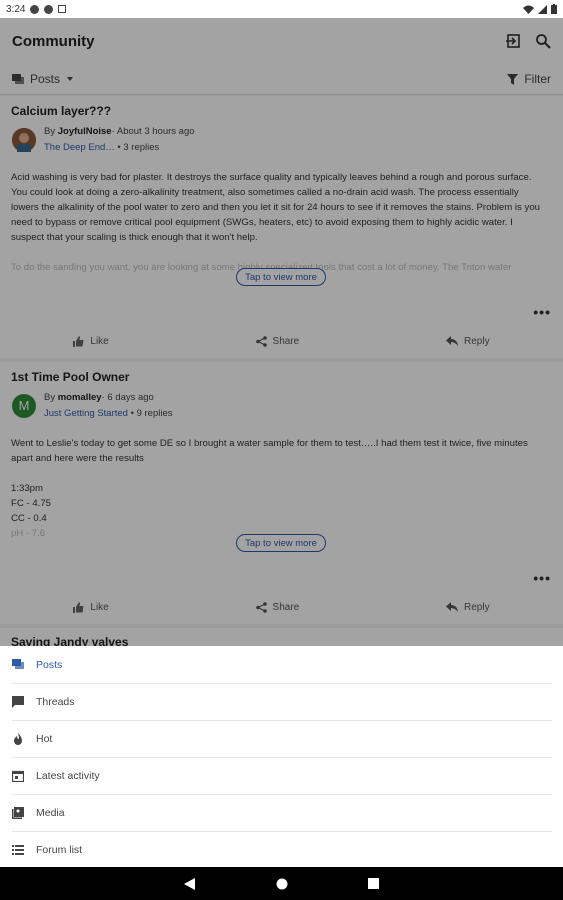 Image resolution: width=563 pixels, height=900 pixels. Describe the element at coordinates (49, 9) in the screenshot. I see `message-icon` at that location.